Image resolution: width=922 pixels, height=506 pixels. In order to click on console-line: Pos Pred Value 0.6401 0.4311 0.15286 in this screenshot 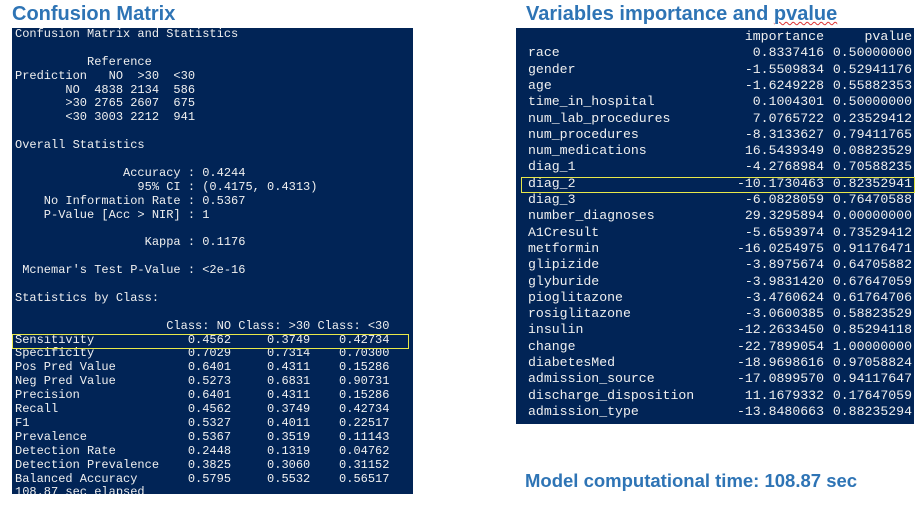, I will do `click(202, 367)`.